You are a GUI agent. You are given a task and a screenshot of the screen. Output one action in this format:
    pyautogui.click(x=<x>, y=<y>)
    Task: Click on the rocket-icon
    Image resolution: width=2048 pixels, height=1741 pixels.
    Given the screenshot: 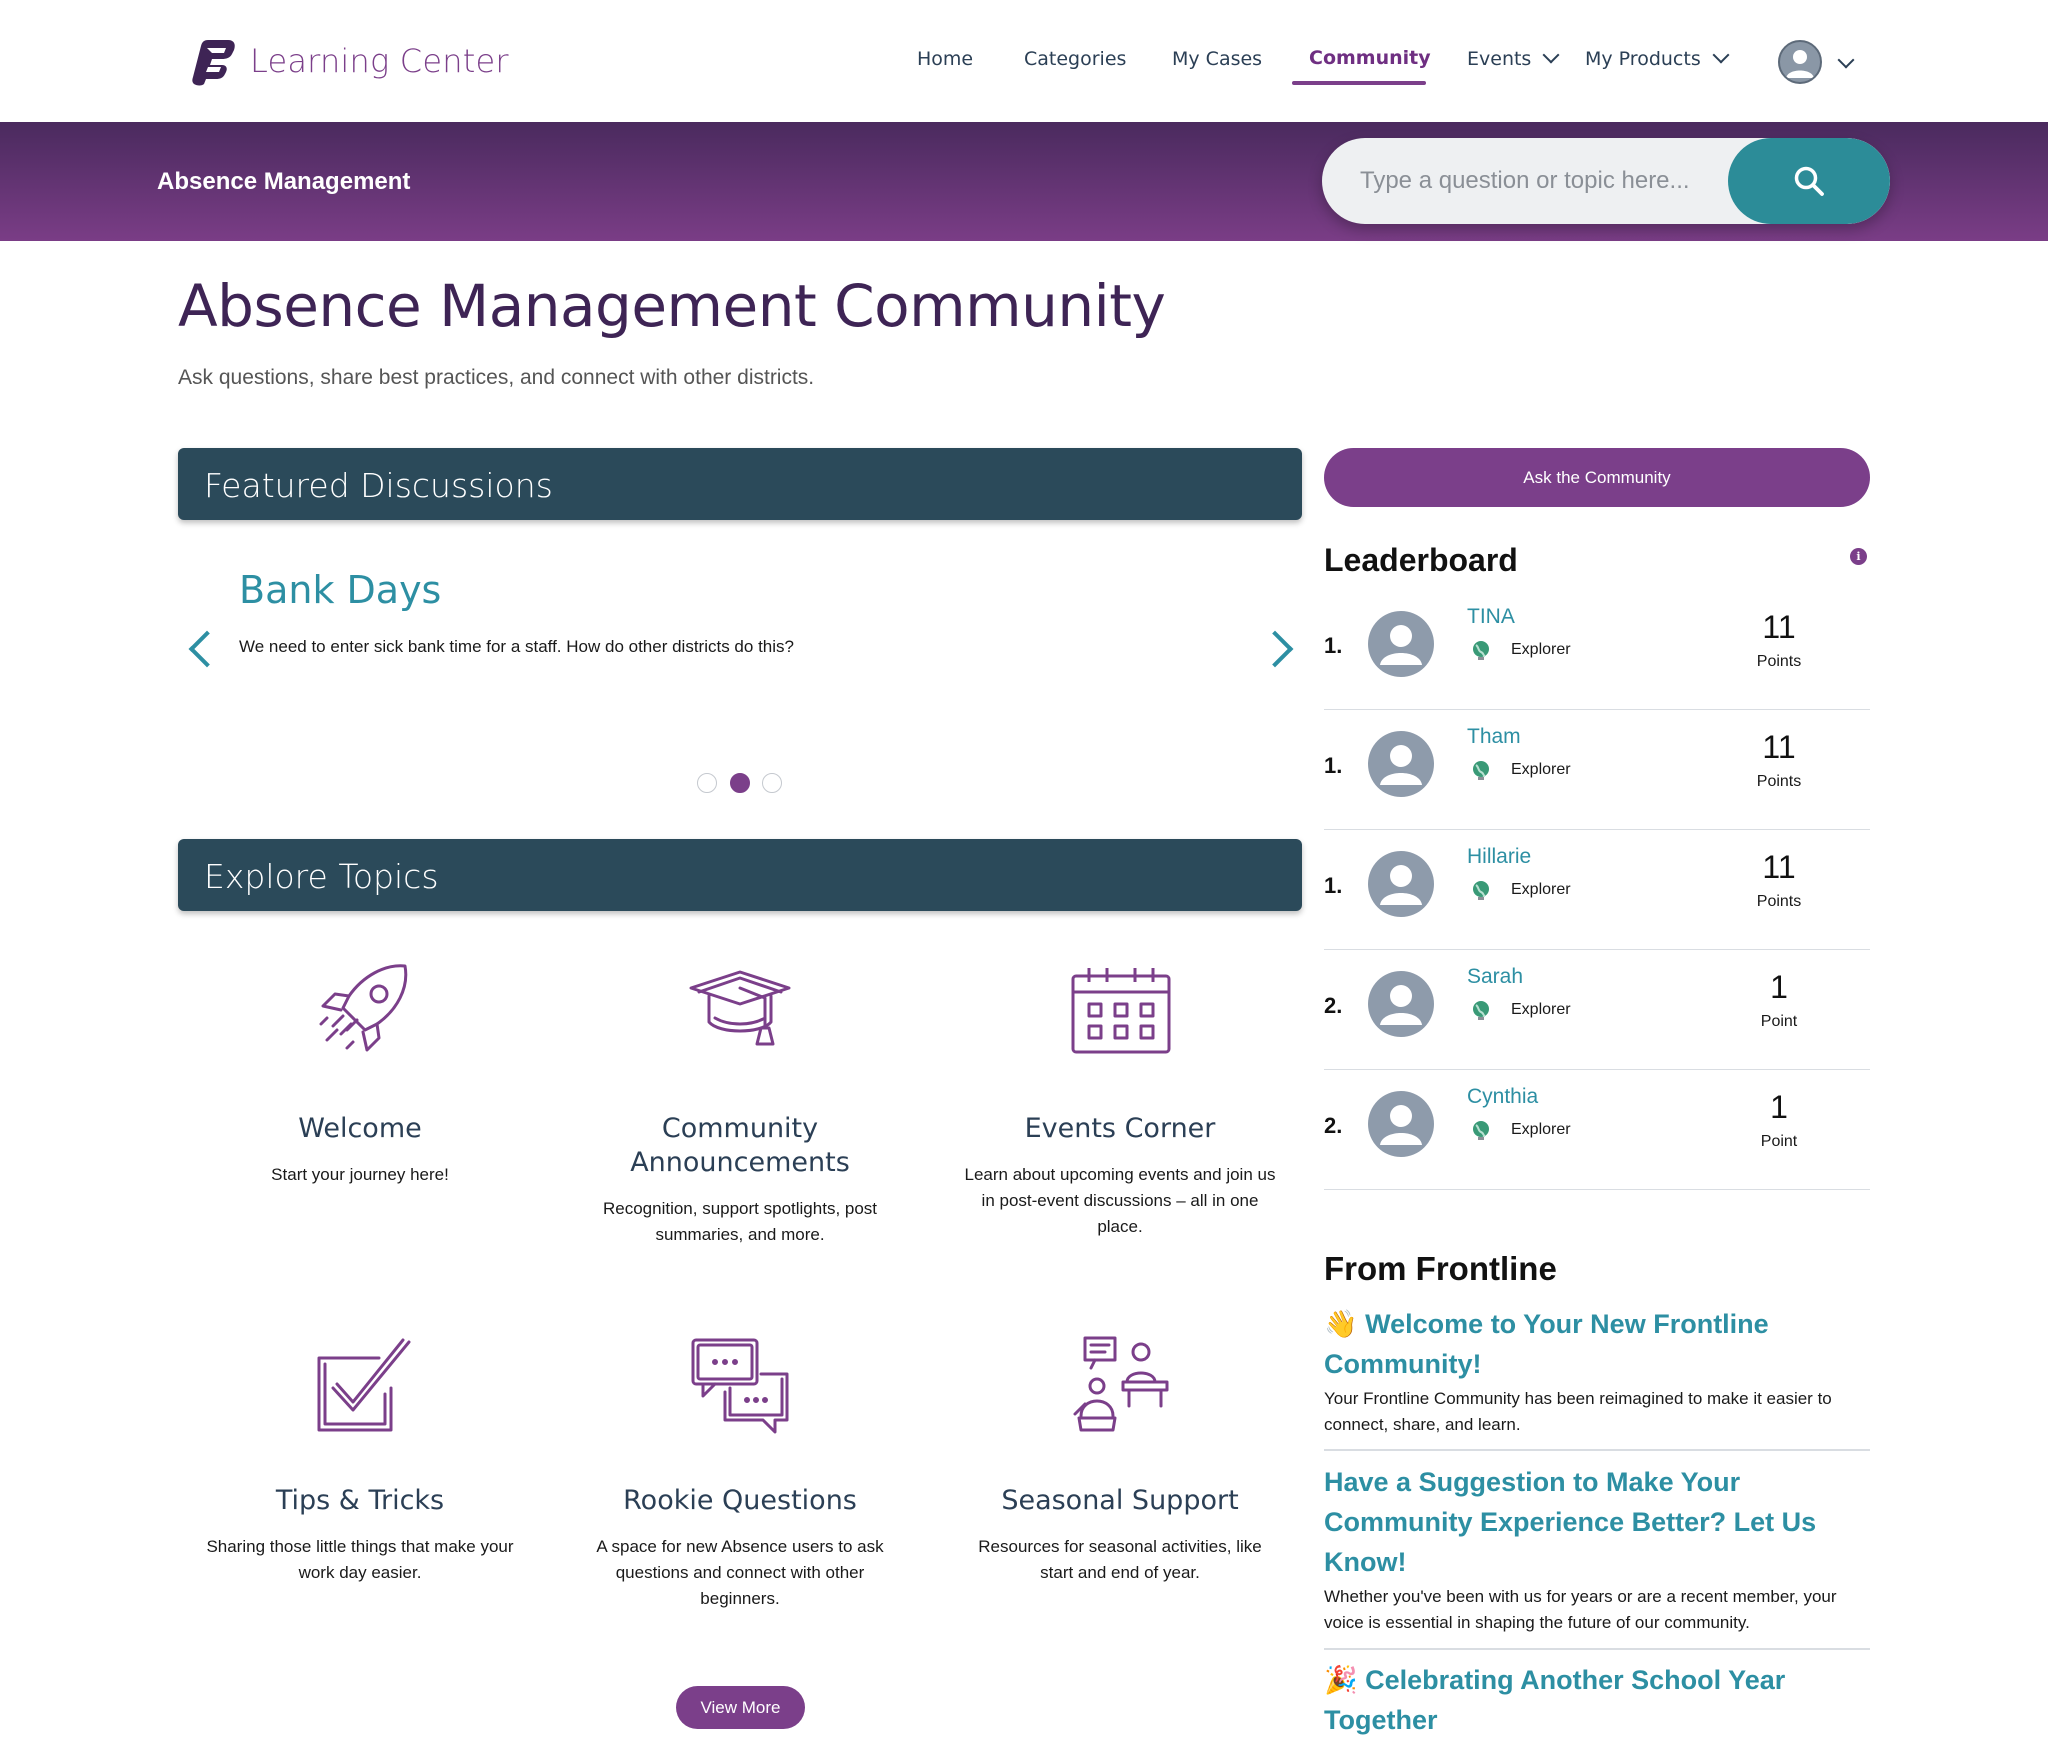 What is the action you would take?
    pyautogui.click(x=363, y=1008)
    